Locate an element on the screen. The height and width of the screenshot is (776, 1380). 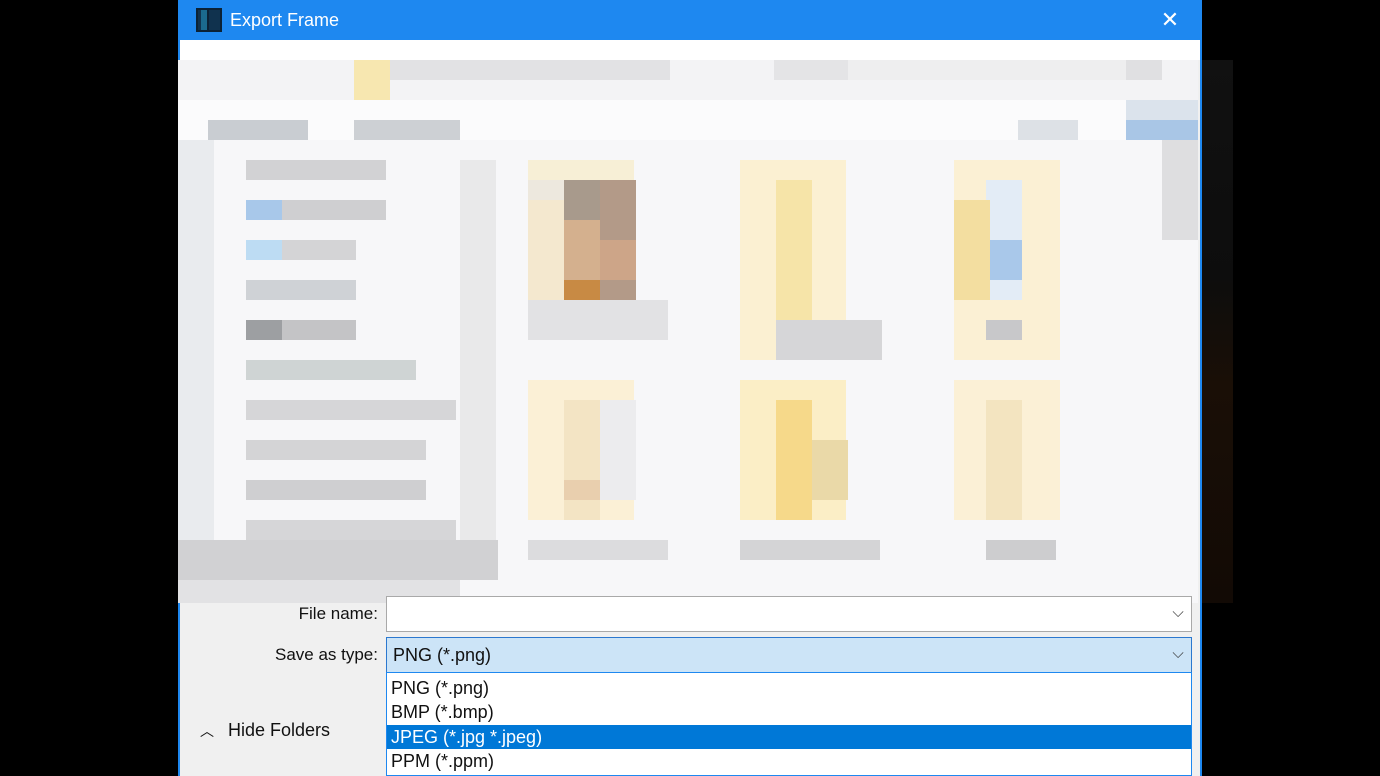
background-window is located at coordinates (1216, 331).